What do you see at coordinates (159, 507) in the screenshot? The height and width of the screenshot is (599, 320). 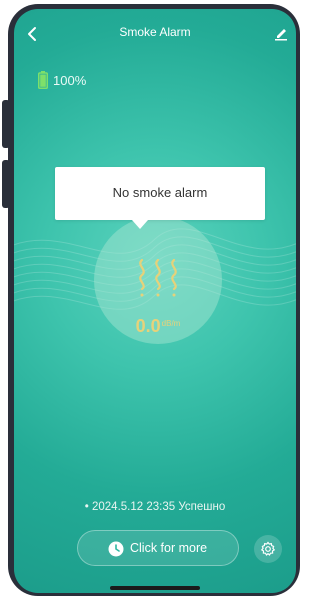 I see `status-text: 2024.5.12 23:35 Успешно` at bounding box center [159, 507].